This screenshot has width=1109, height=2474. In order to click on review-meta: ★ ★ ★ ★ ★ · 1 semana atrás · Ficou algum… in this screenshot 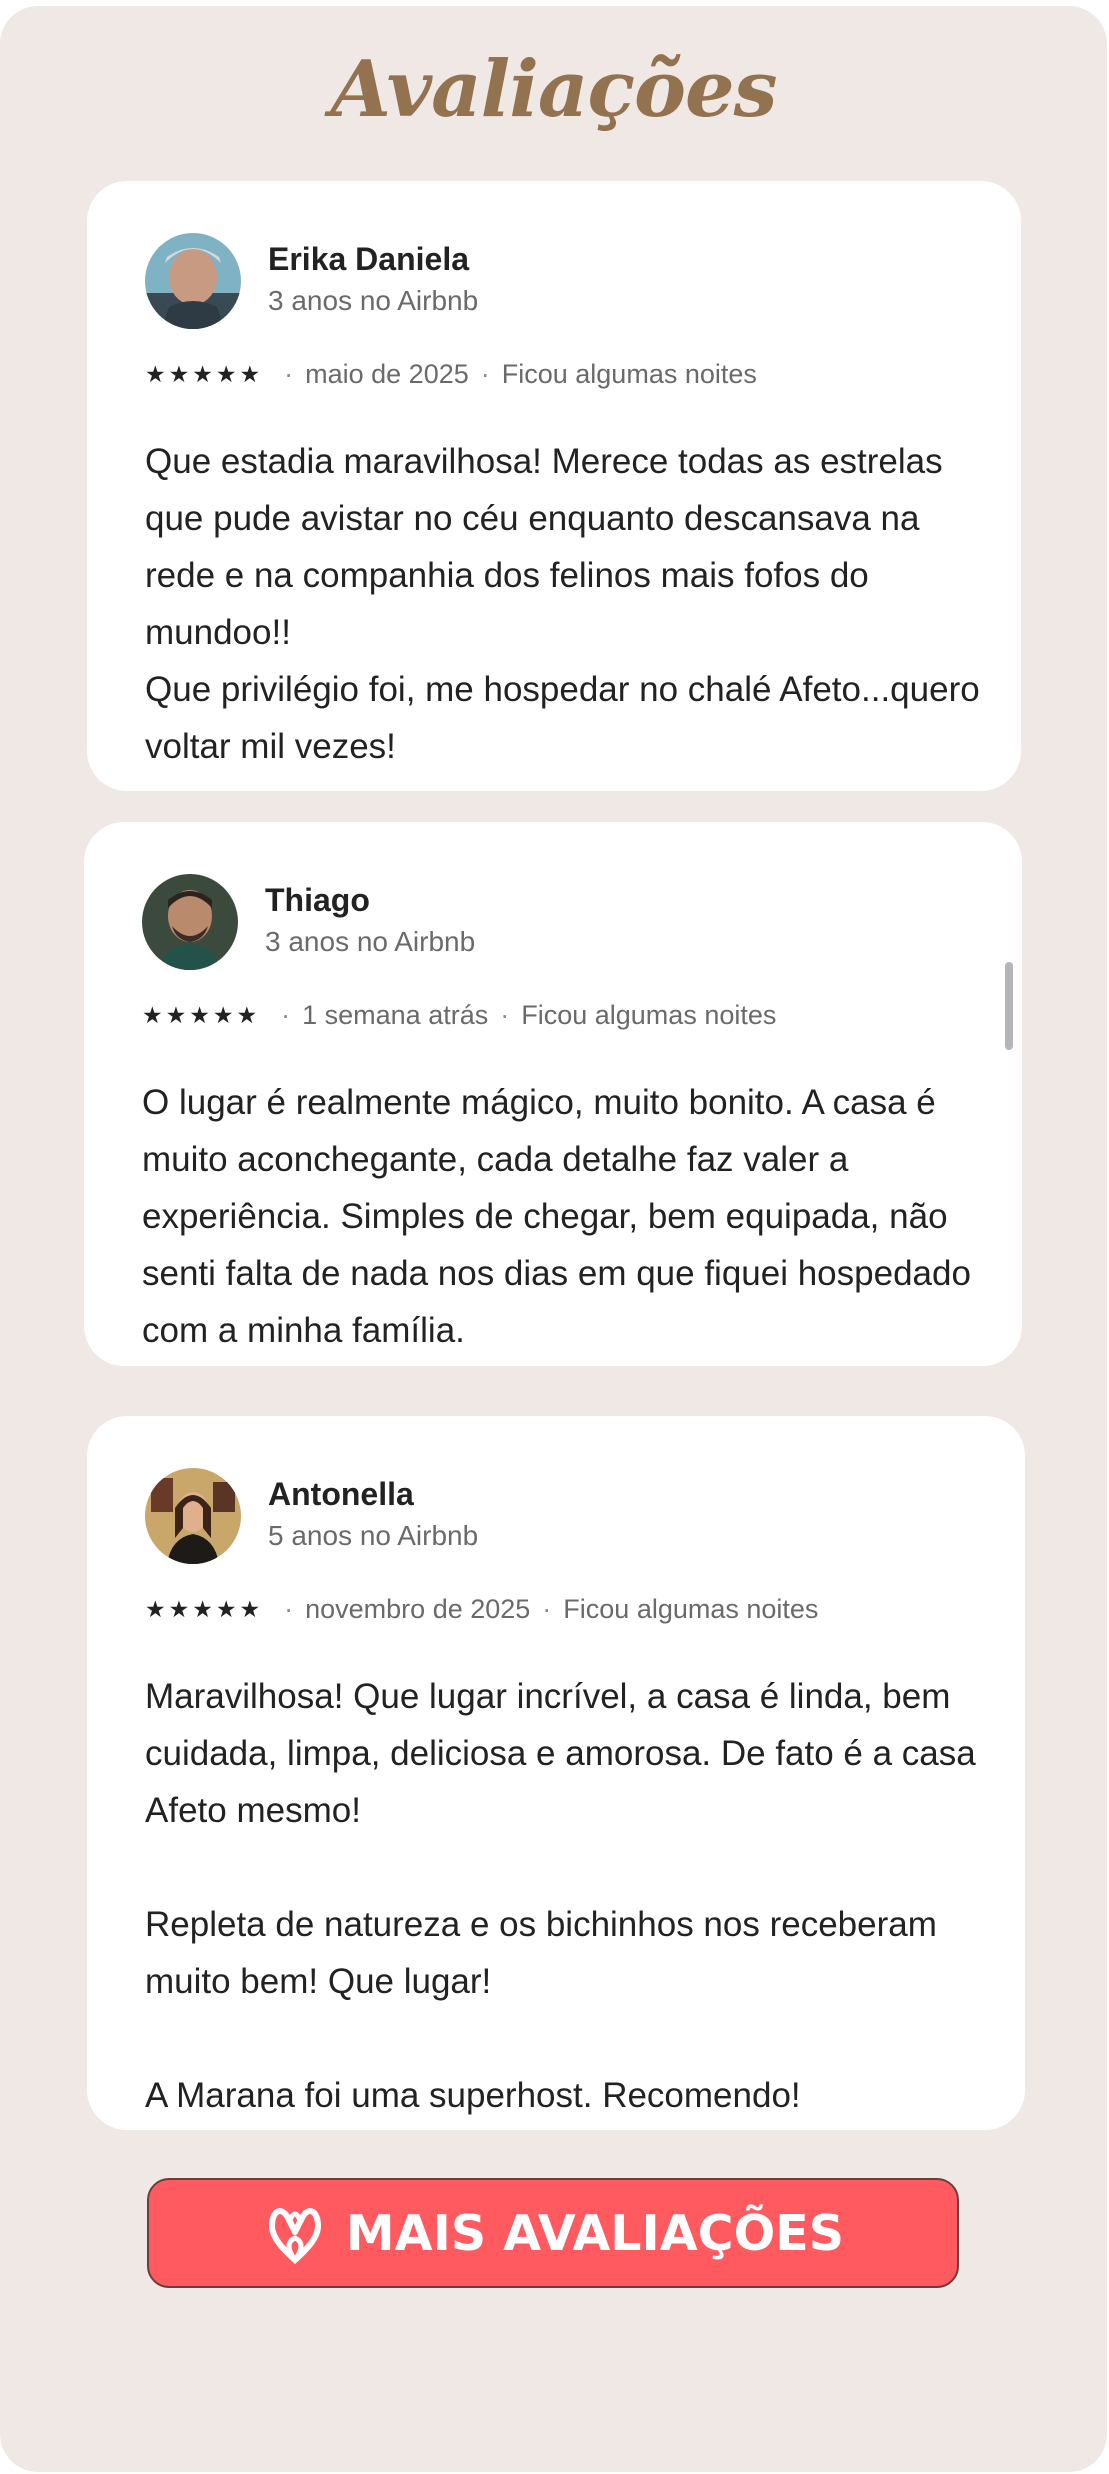, I will do `click(459, 1015)`.